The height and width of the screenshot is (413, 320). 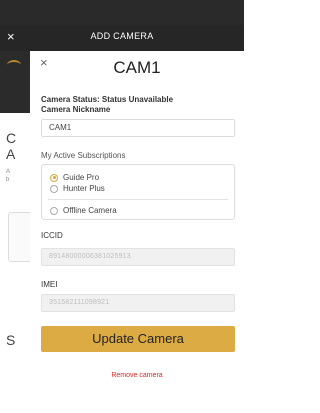 I want to click on subscriptions-divider, so click(x=138, y=199).